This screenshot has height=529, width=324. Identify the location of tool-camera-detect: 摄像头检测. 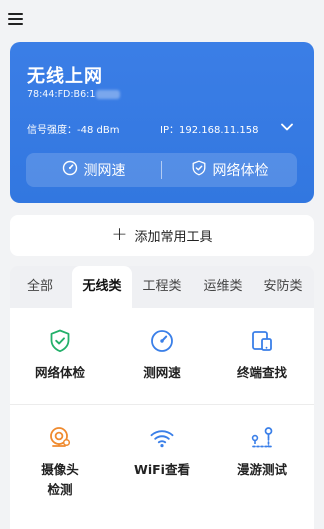
(60, 462).